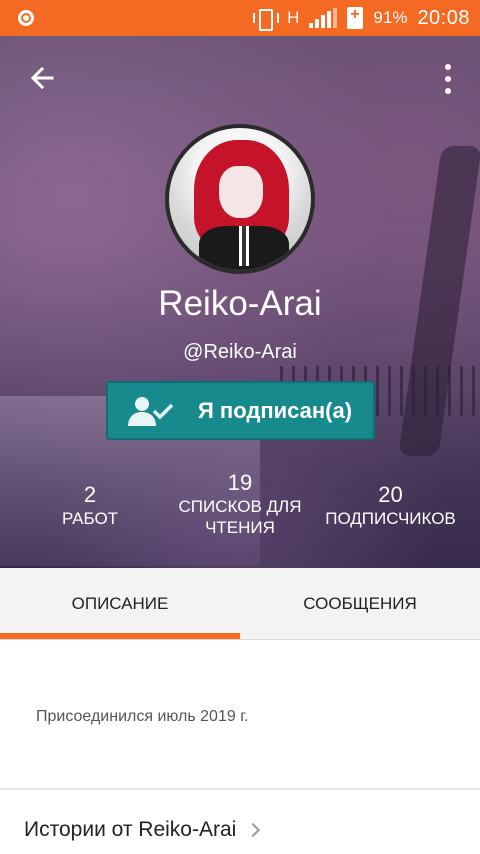 Image resolution: width=480 pixels, height=854 pixels. What do you see at coordinates (355, 17) in the screenshot?
I see `battery-icon` at bounding box center [355, 17].